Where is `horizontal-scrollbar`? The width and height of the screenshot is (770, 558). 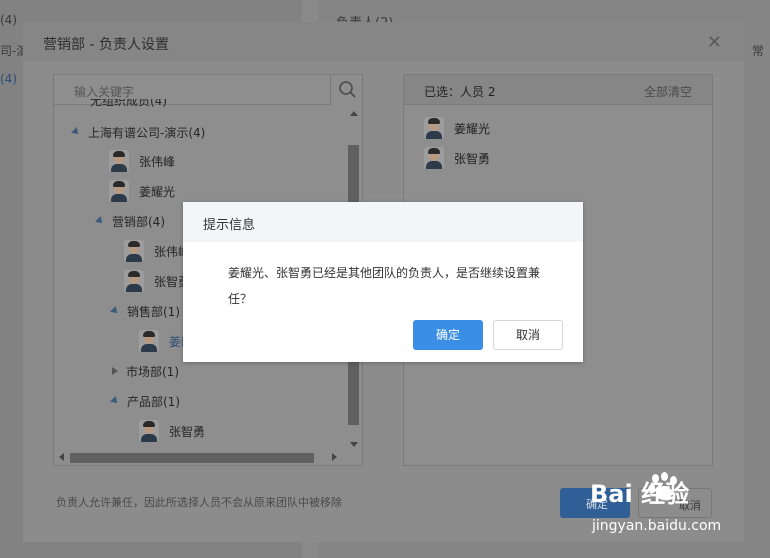
horizontal-scrollbar is located at coordinates (199, 457).